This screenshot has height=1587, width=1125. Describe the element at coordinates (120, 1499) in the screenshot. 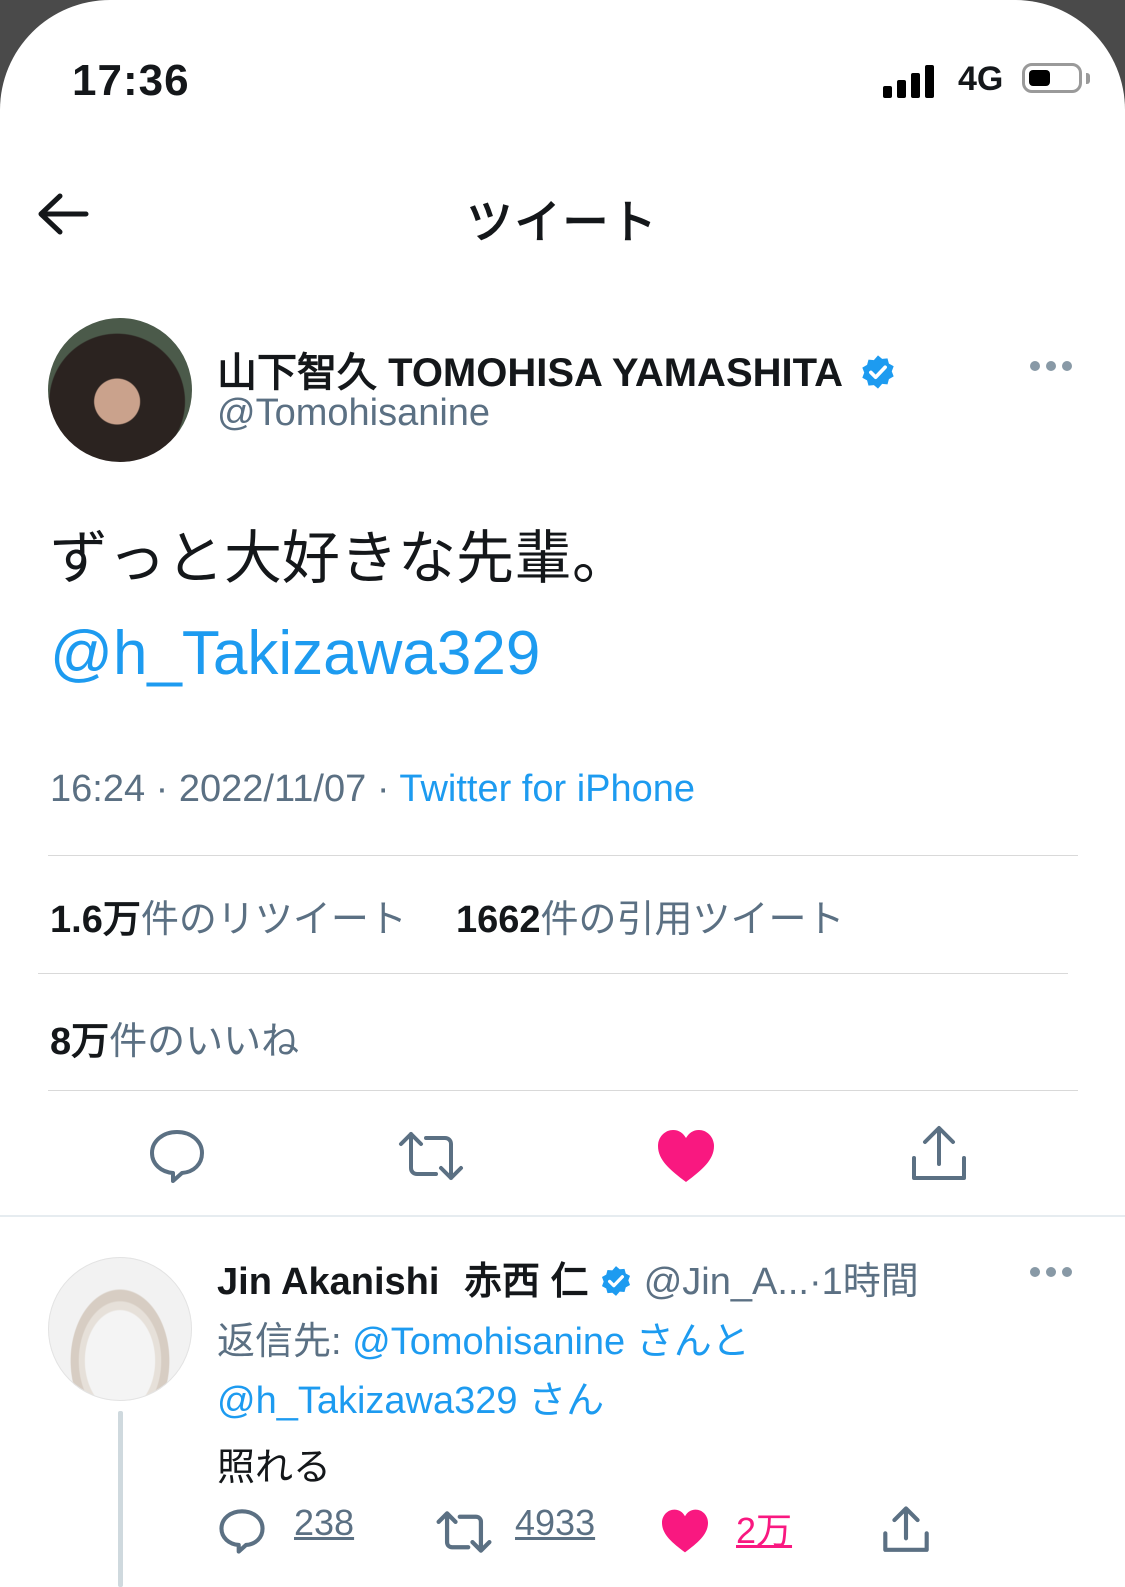

I see `thread-line` at that location.